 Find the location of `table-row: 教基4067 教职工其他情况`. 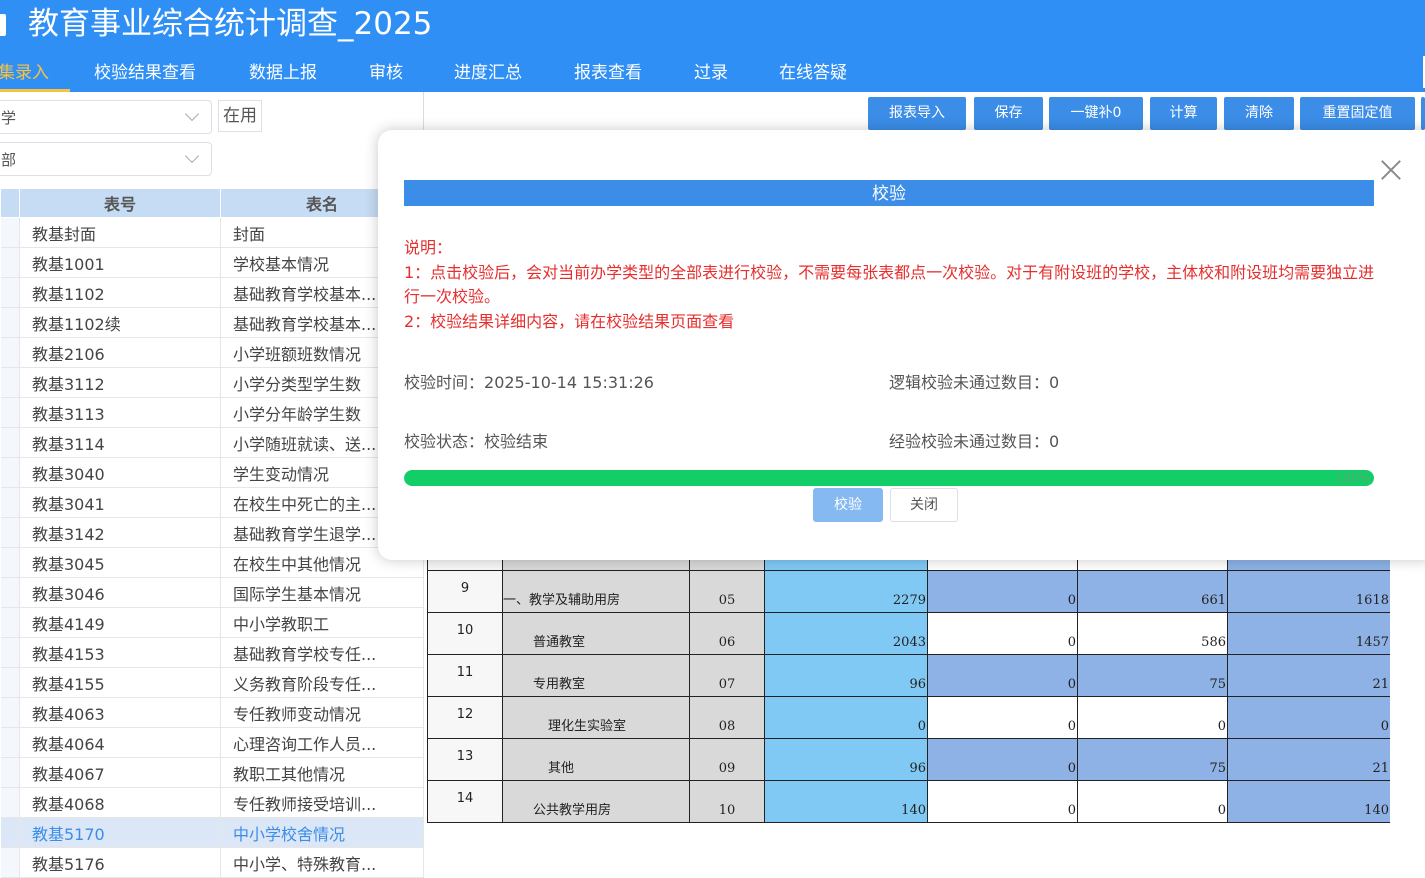

table-row: 教基4067 教职工其他情况 is located at coordinates (212, 772).